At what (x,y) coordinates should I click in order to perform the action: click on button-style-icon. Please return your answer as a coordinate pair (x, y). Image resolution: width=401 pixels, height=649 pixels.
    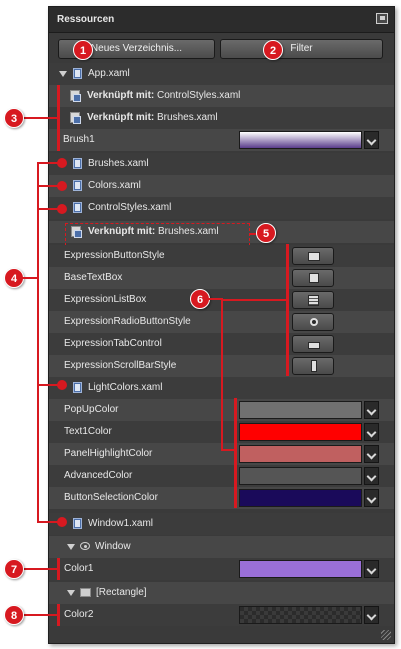
    Looking at the image, I should click on (314, 256).